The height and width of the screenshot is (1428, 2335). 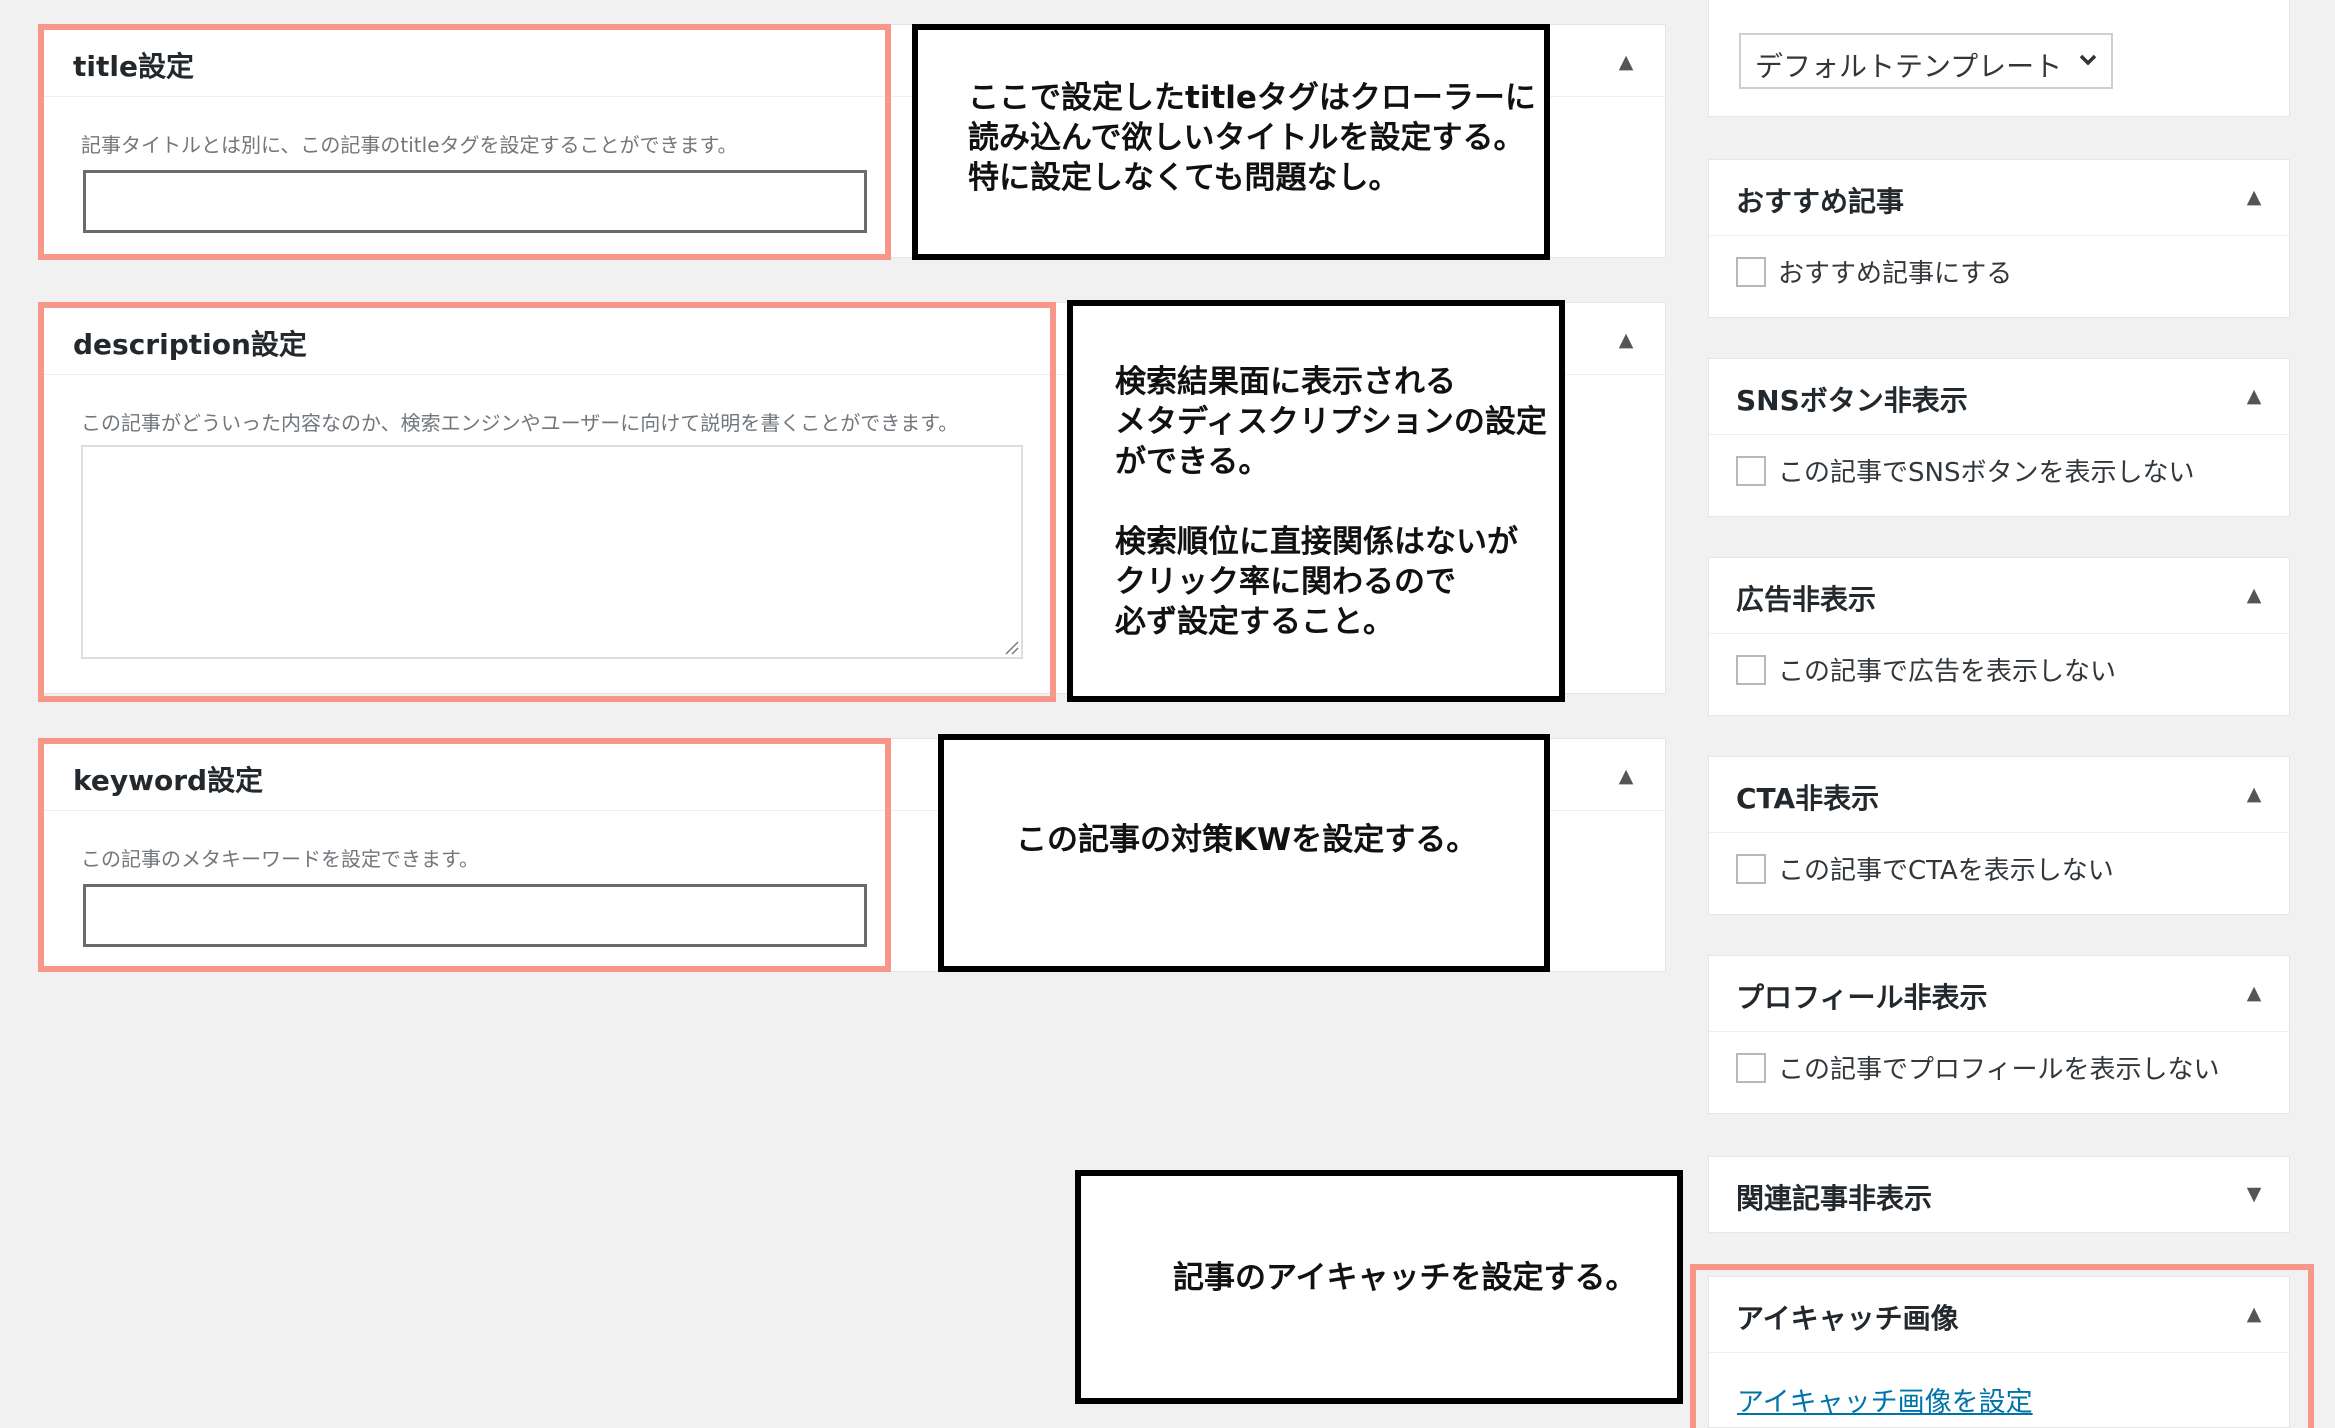 I want to click on keyword-annotation-box: この記事の対策KWを設定する。, so click(x=1244, y=853).